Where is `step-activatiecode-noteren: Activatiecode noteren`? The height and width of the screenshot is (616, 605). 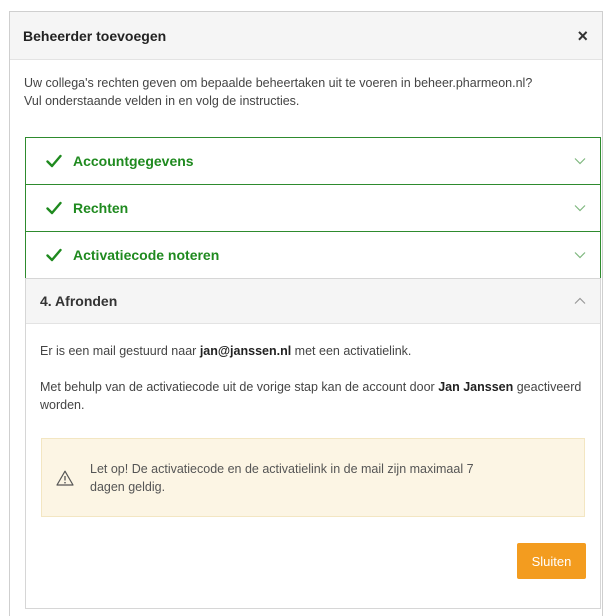
step-activatiecode-noteren: Activatiecode noteren is located at coordinates (313, 255).